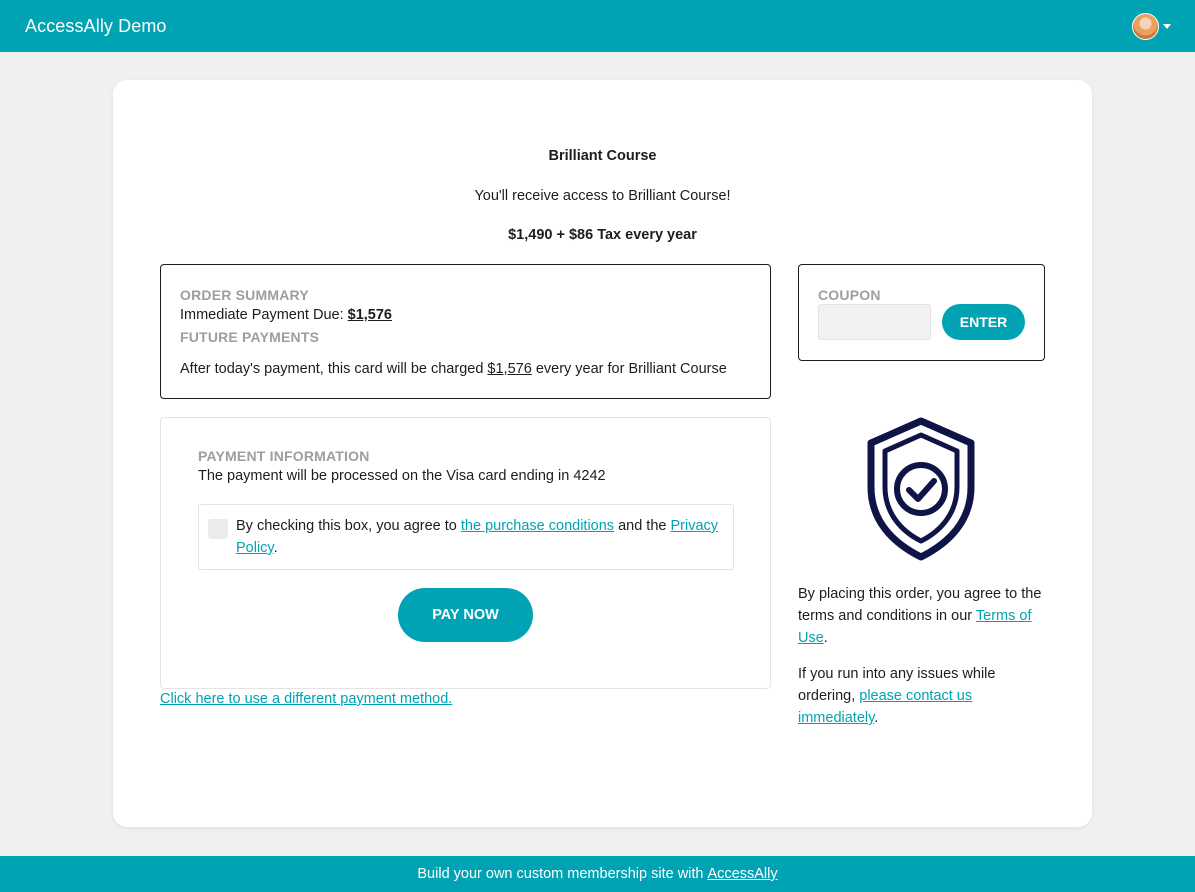 This screenshot has height=892, width=1195. Describe the element at coordinates (1167, 26) in the screenshot. I see `caret-down-icon` at that location.